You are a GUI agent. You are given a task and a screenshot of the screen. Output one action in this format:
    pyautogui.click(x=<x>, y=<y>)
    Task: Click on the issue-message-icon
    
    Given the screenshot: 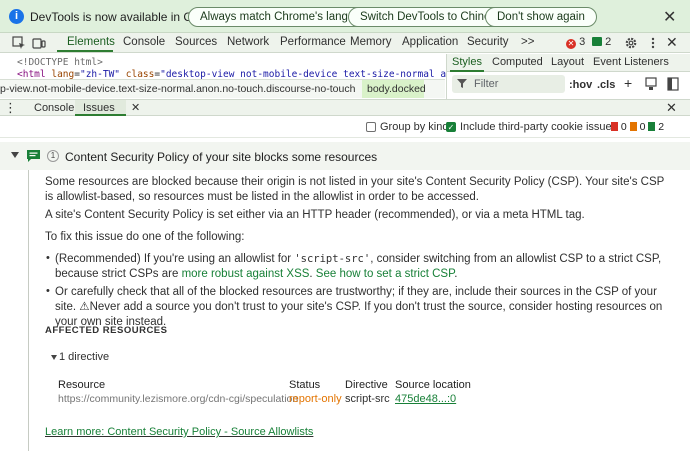 What is the action you would take?
    pyautogui.click(x=33, y=156)
    